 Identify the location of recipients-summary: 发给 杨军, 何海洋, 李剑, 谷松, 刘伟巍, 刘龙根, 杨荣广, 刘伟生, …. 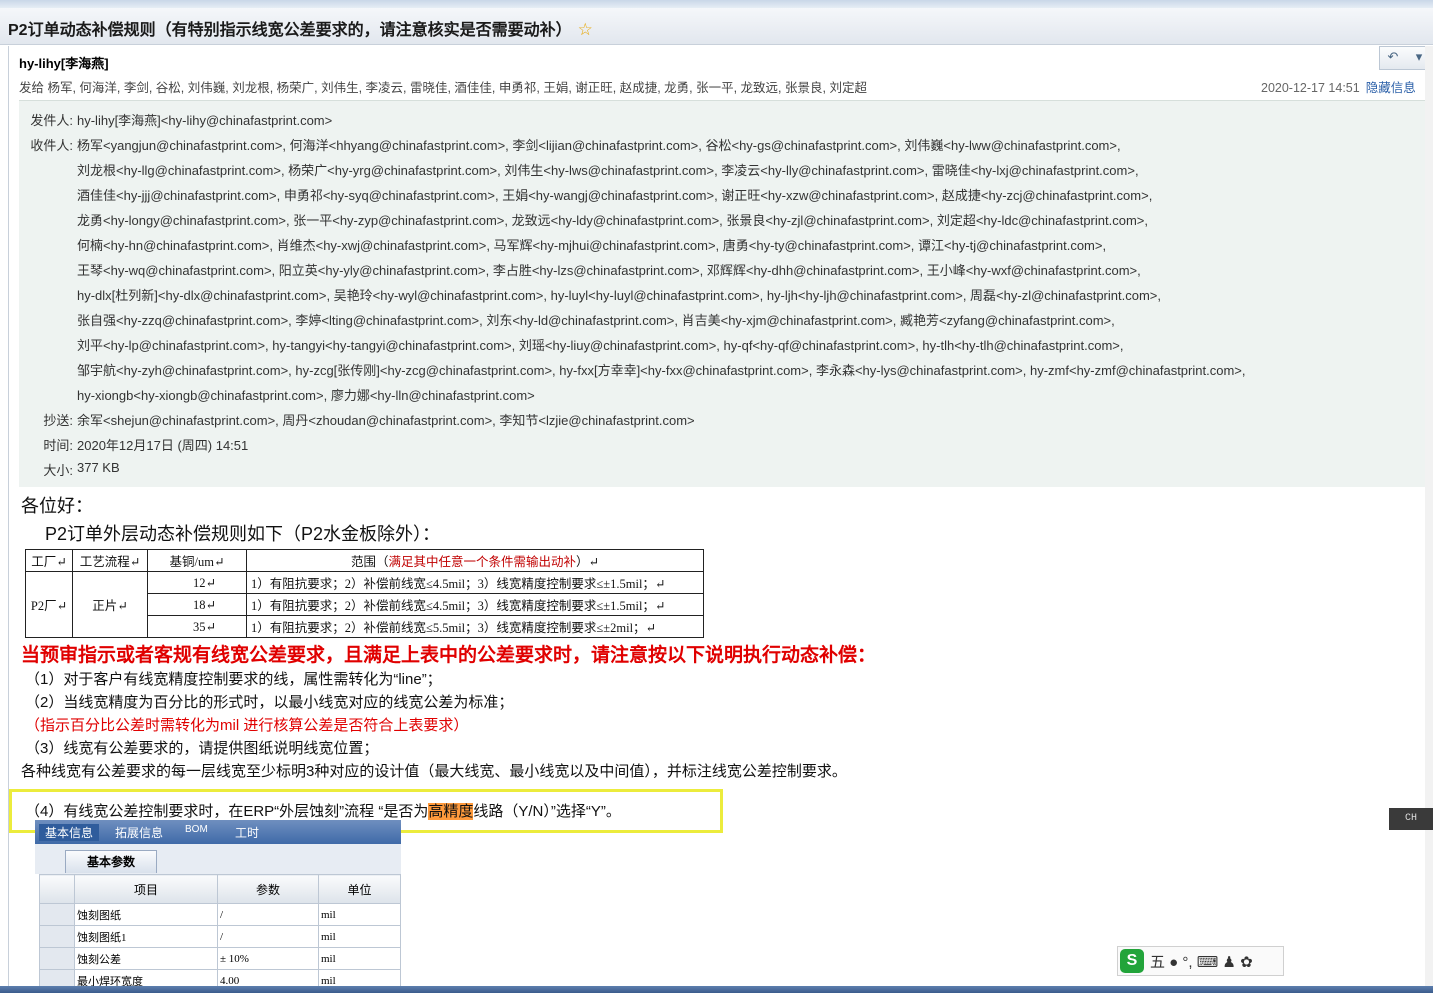
(443, 88).